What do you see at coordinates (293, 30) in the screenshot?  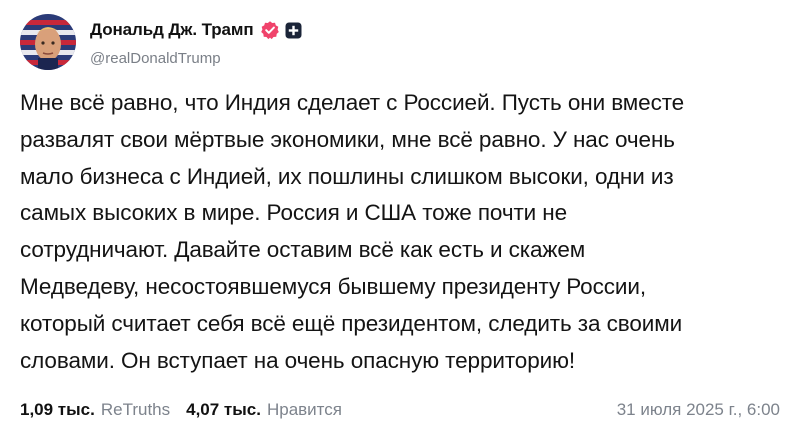 I see `square-plus-icon` at bounding box center [293, 30].